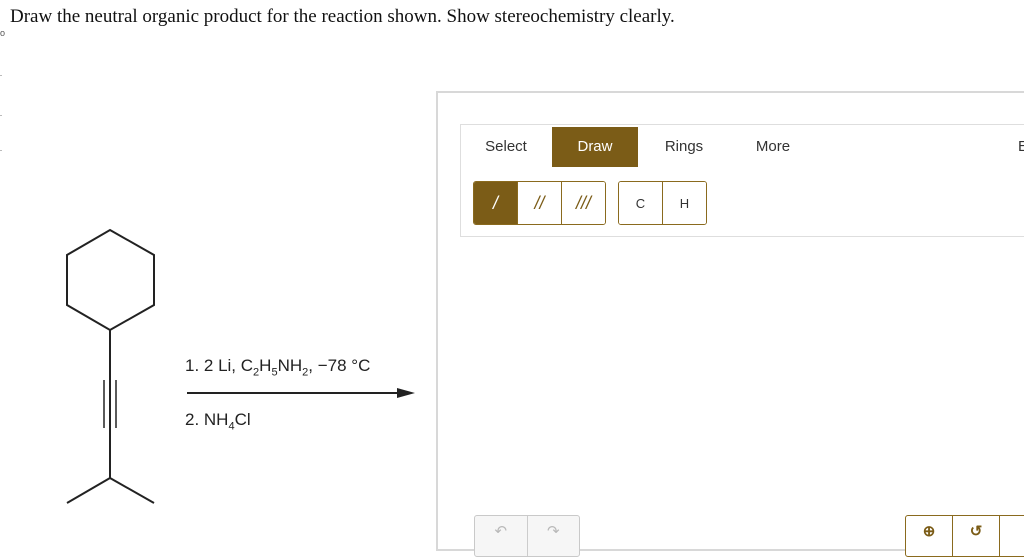 This screenshot has width=1024, height=557. I want to click on tab-rings: Rings, so click(684, 147).